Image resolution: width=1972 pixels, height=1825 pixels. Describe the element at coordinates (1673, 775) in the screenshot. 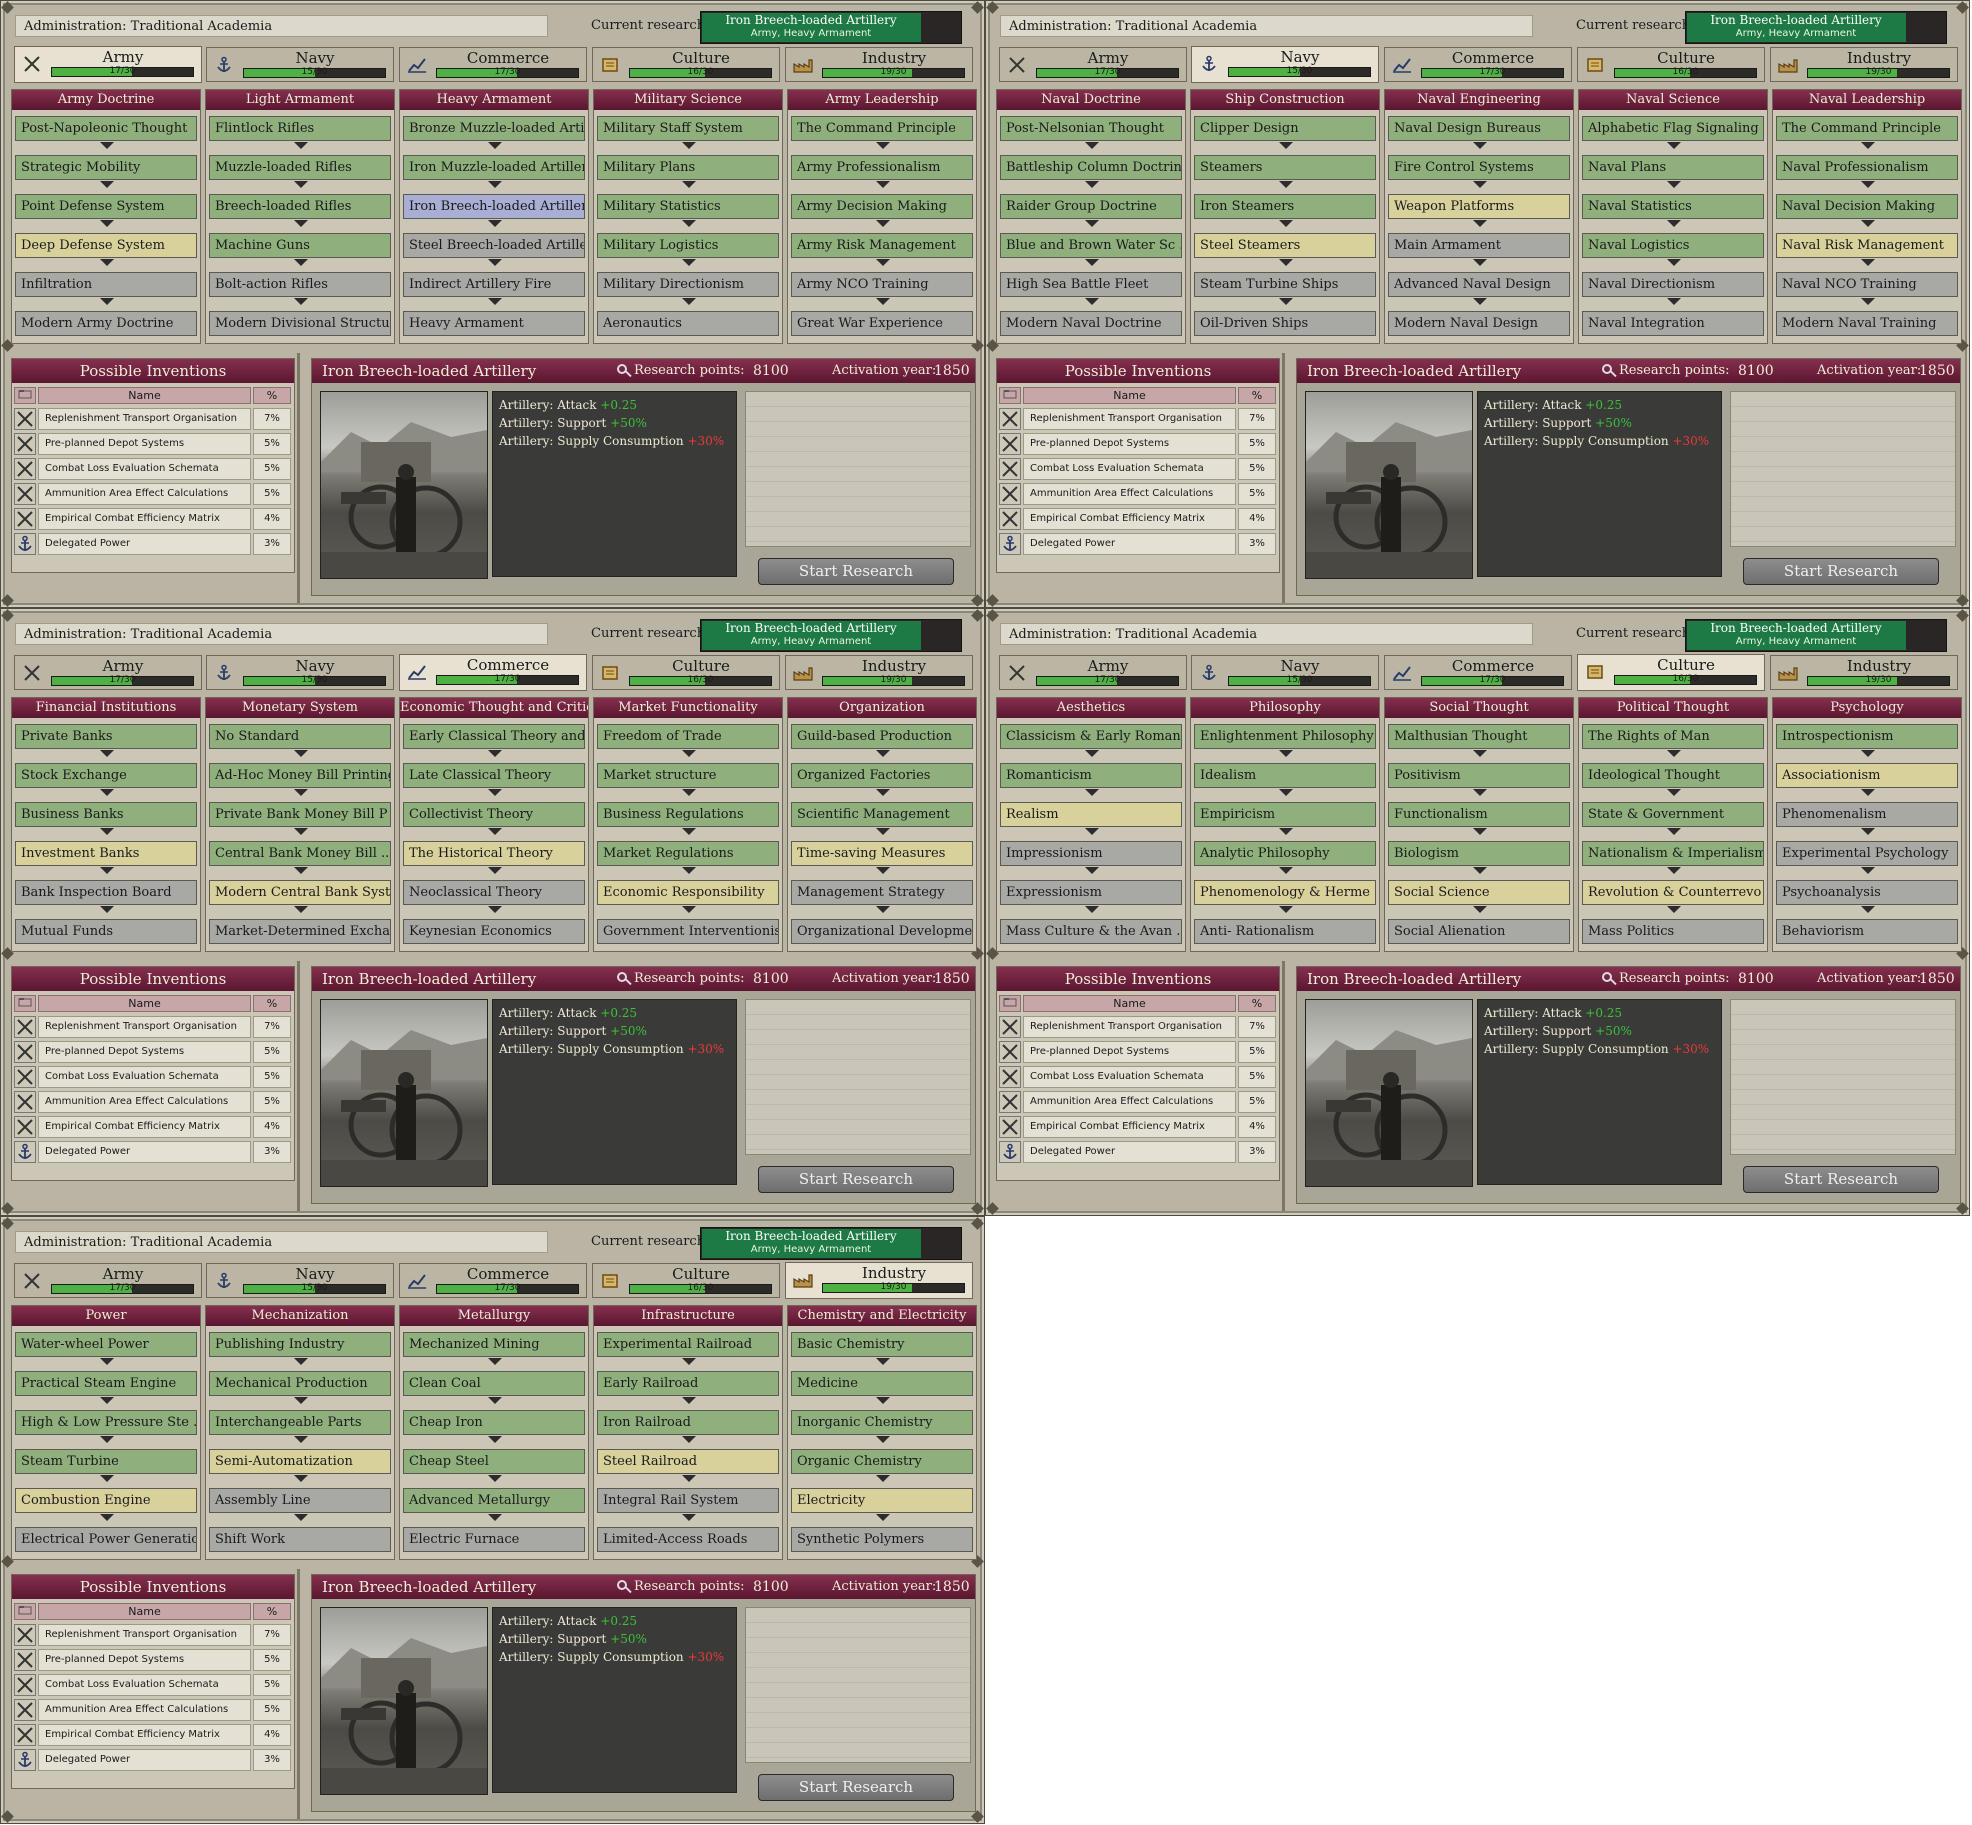

I see `tech-item: Ideological Thought` at that location.